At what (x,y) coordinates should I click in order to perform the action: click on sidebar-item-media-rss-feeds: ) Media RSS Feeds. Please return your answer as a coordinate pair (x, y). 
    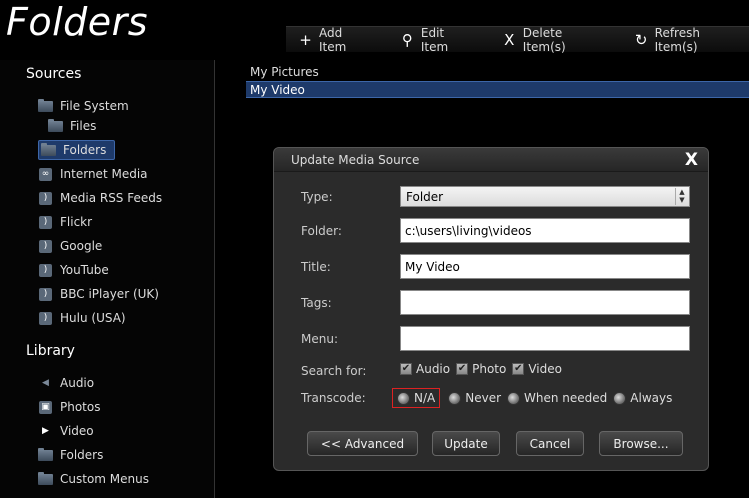
    Looking at the image, I should click on (100, 198).